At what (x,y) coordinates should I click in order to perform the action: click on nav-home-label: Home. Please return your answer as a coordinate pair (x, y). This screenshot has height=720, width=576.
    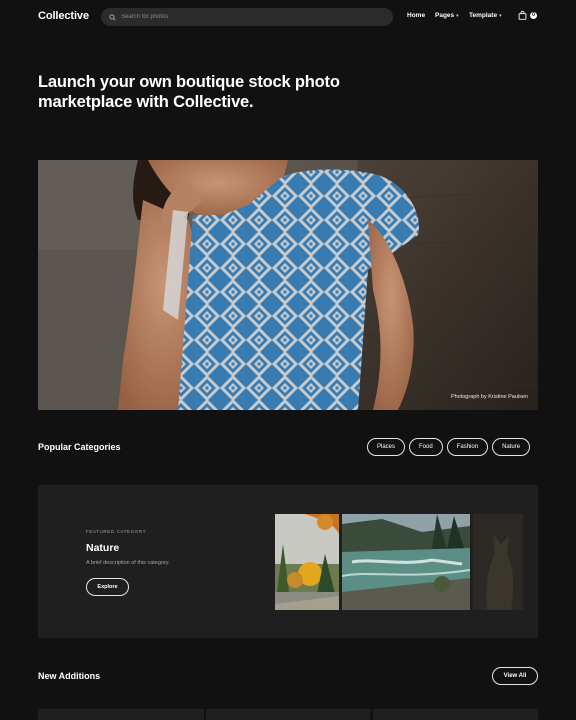
    Looking at the image, I should click on (416, 15).